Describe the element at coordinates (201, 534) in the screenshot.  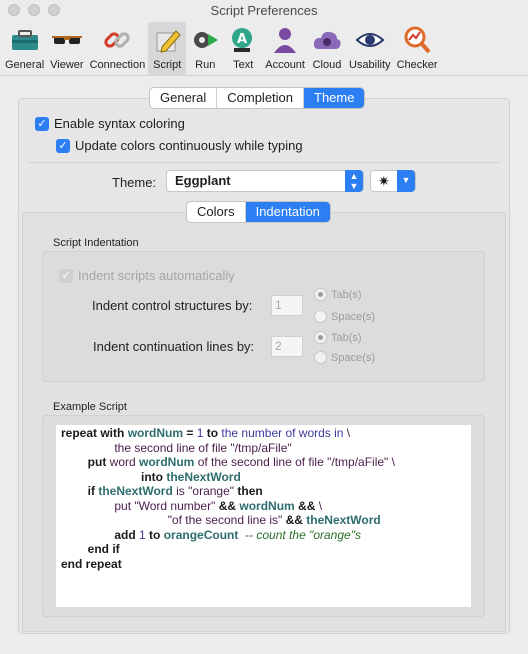
I see `code-token: orangeCount` at that location.